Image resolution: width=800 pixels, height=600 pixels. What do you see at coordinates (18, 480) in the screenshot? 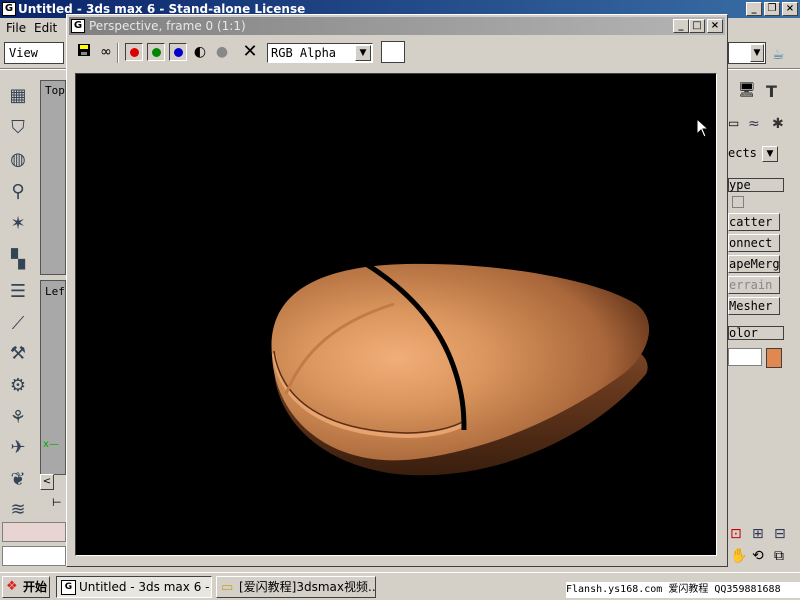
I see `leaf-icon: ❦` at bounding box center [18, 480].